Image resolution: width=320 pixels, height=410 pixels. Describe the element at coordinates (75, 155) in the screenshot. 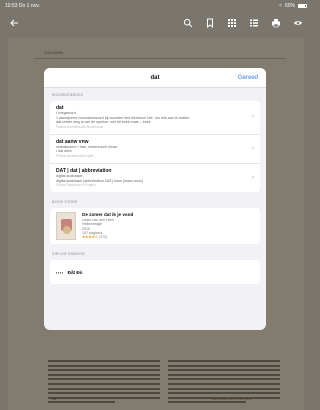

I see `entry-source: Prisma Nederlands-Engels` at that location.